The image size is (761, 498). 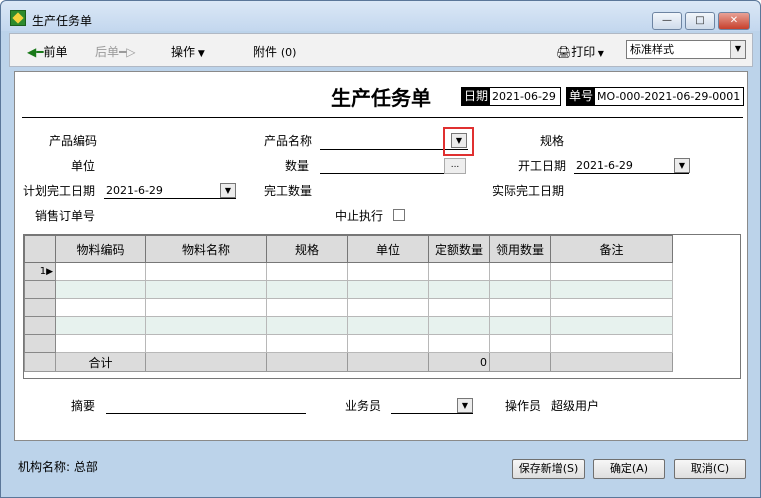 I want to click on print-style-select: 标准样式 ▼, so click(x=686, y=49).